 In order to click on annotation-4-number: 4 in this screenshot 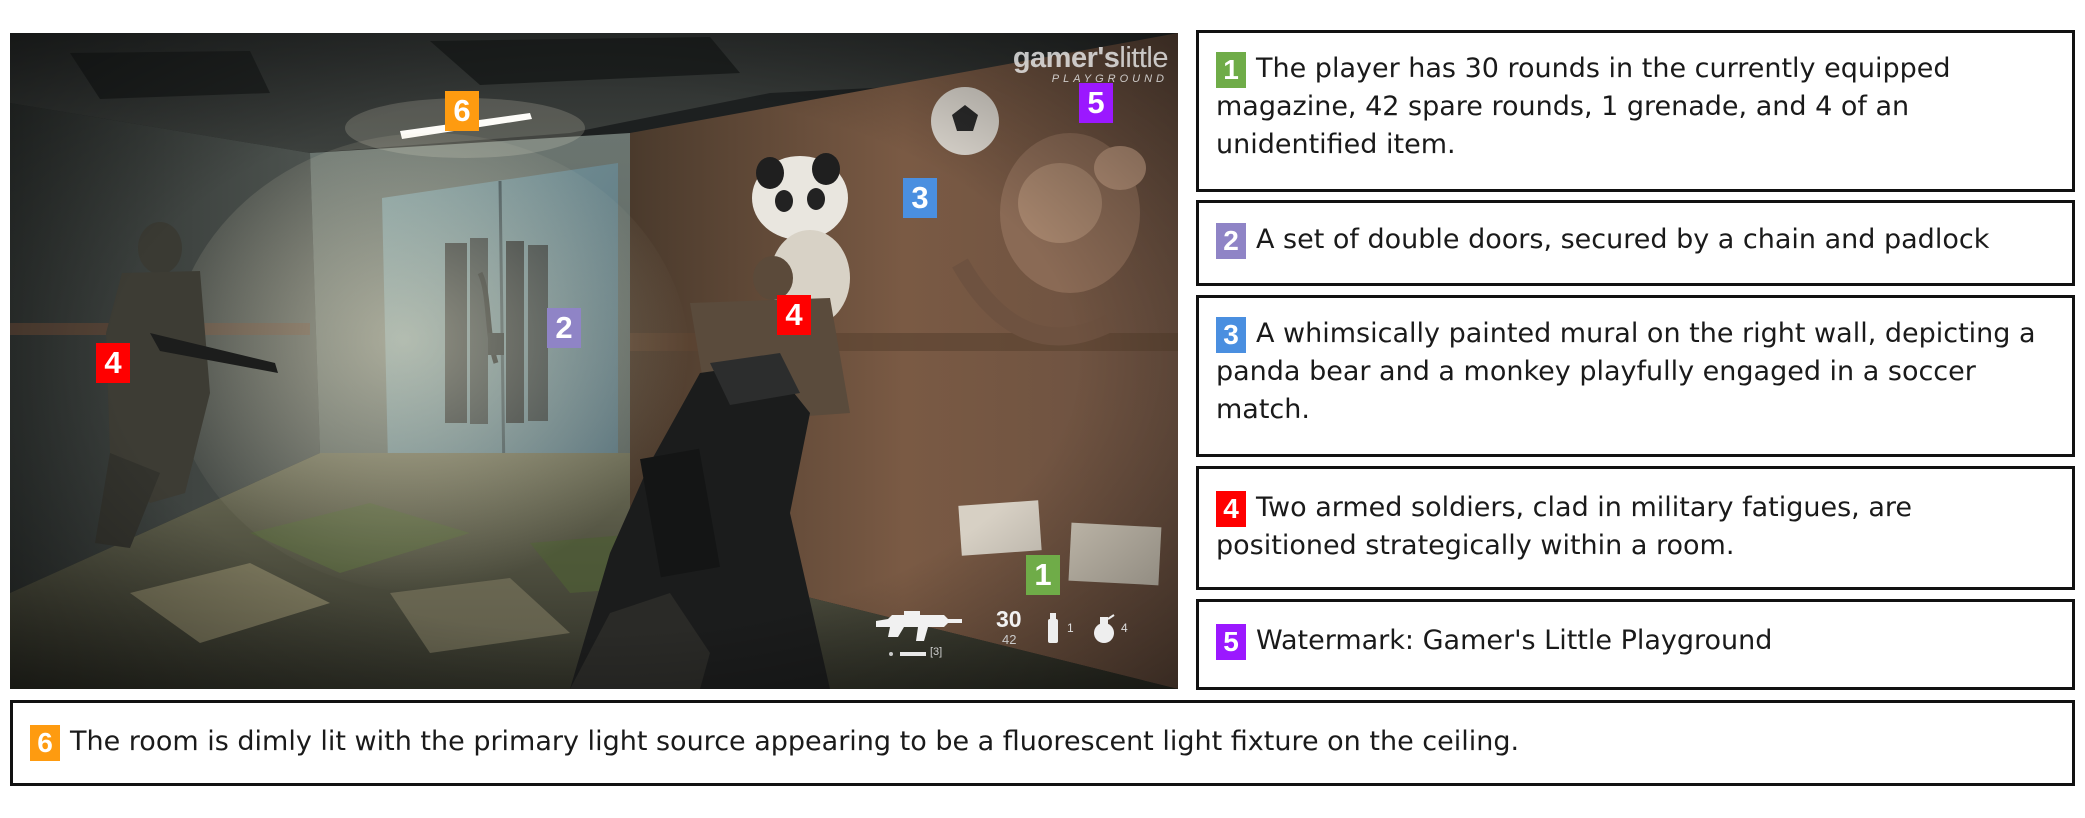, I will do `click(1231, 508)`.